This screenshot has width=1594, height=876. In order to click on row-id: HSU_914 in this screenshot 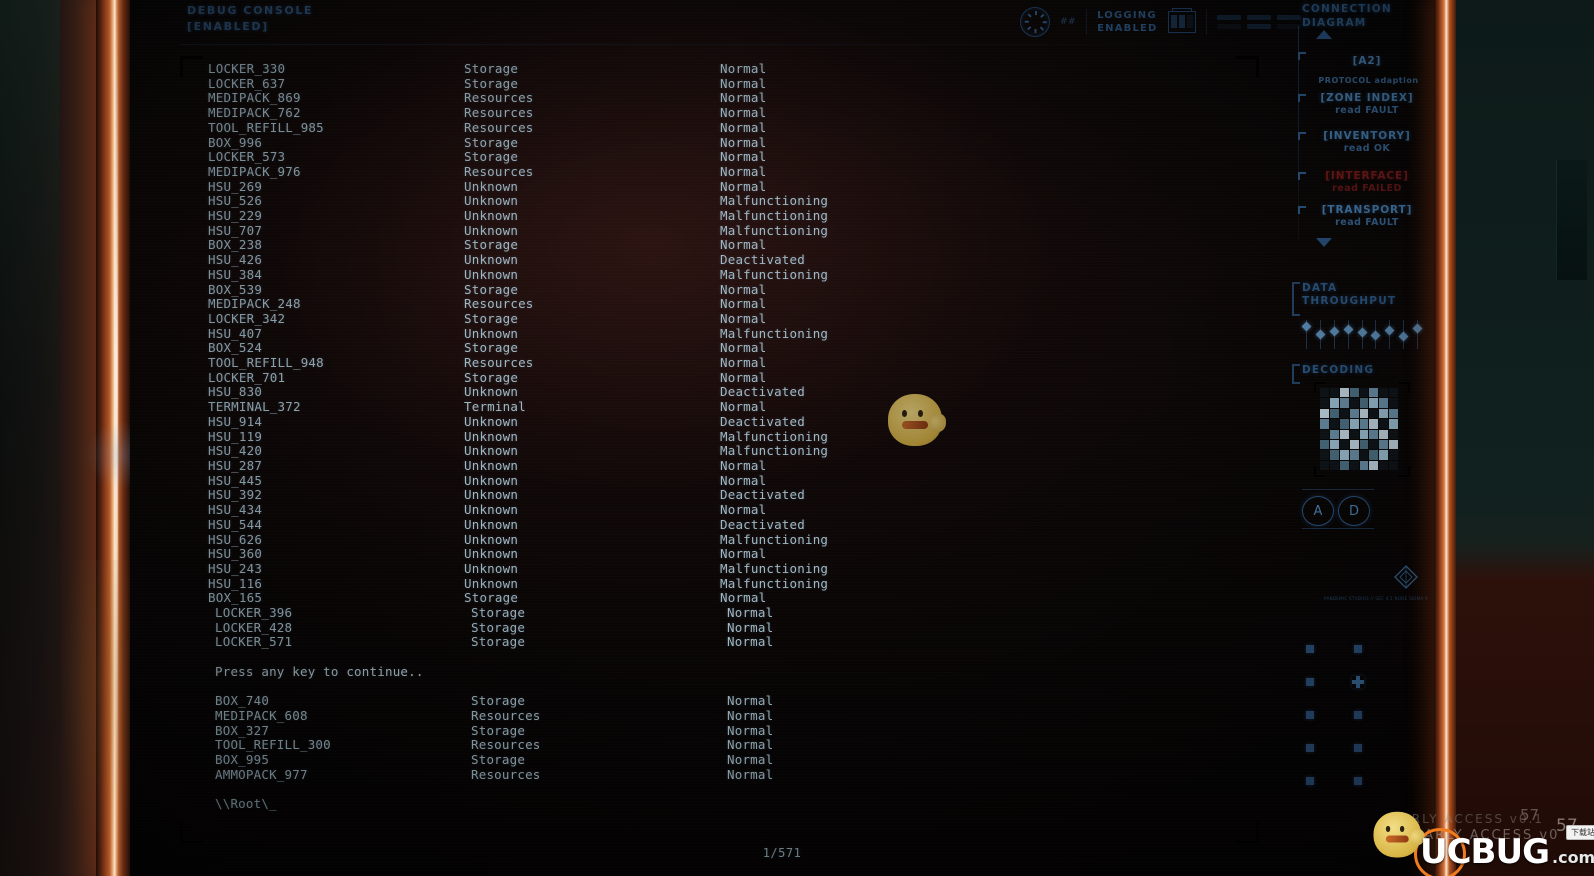, I will do `click(235, 421)`.